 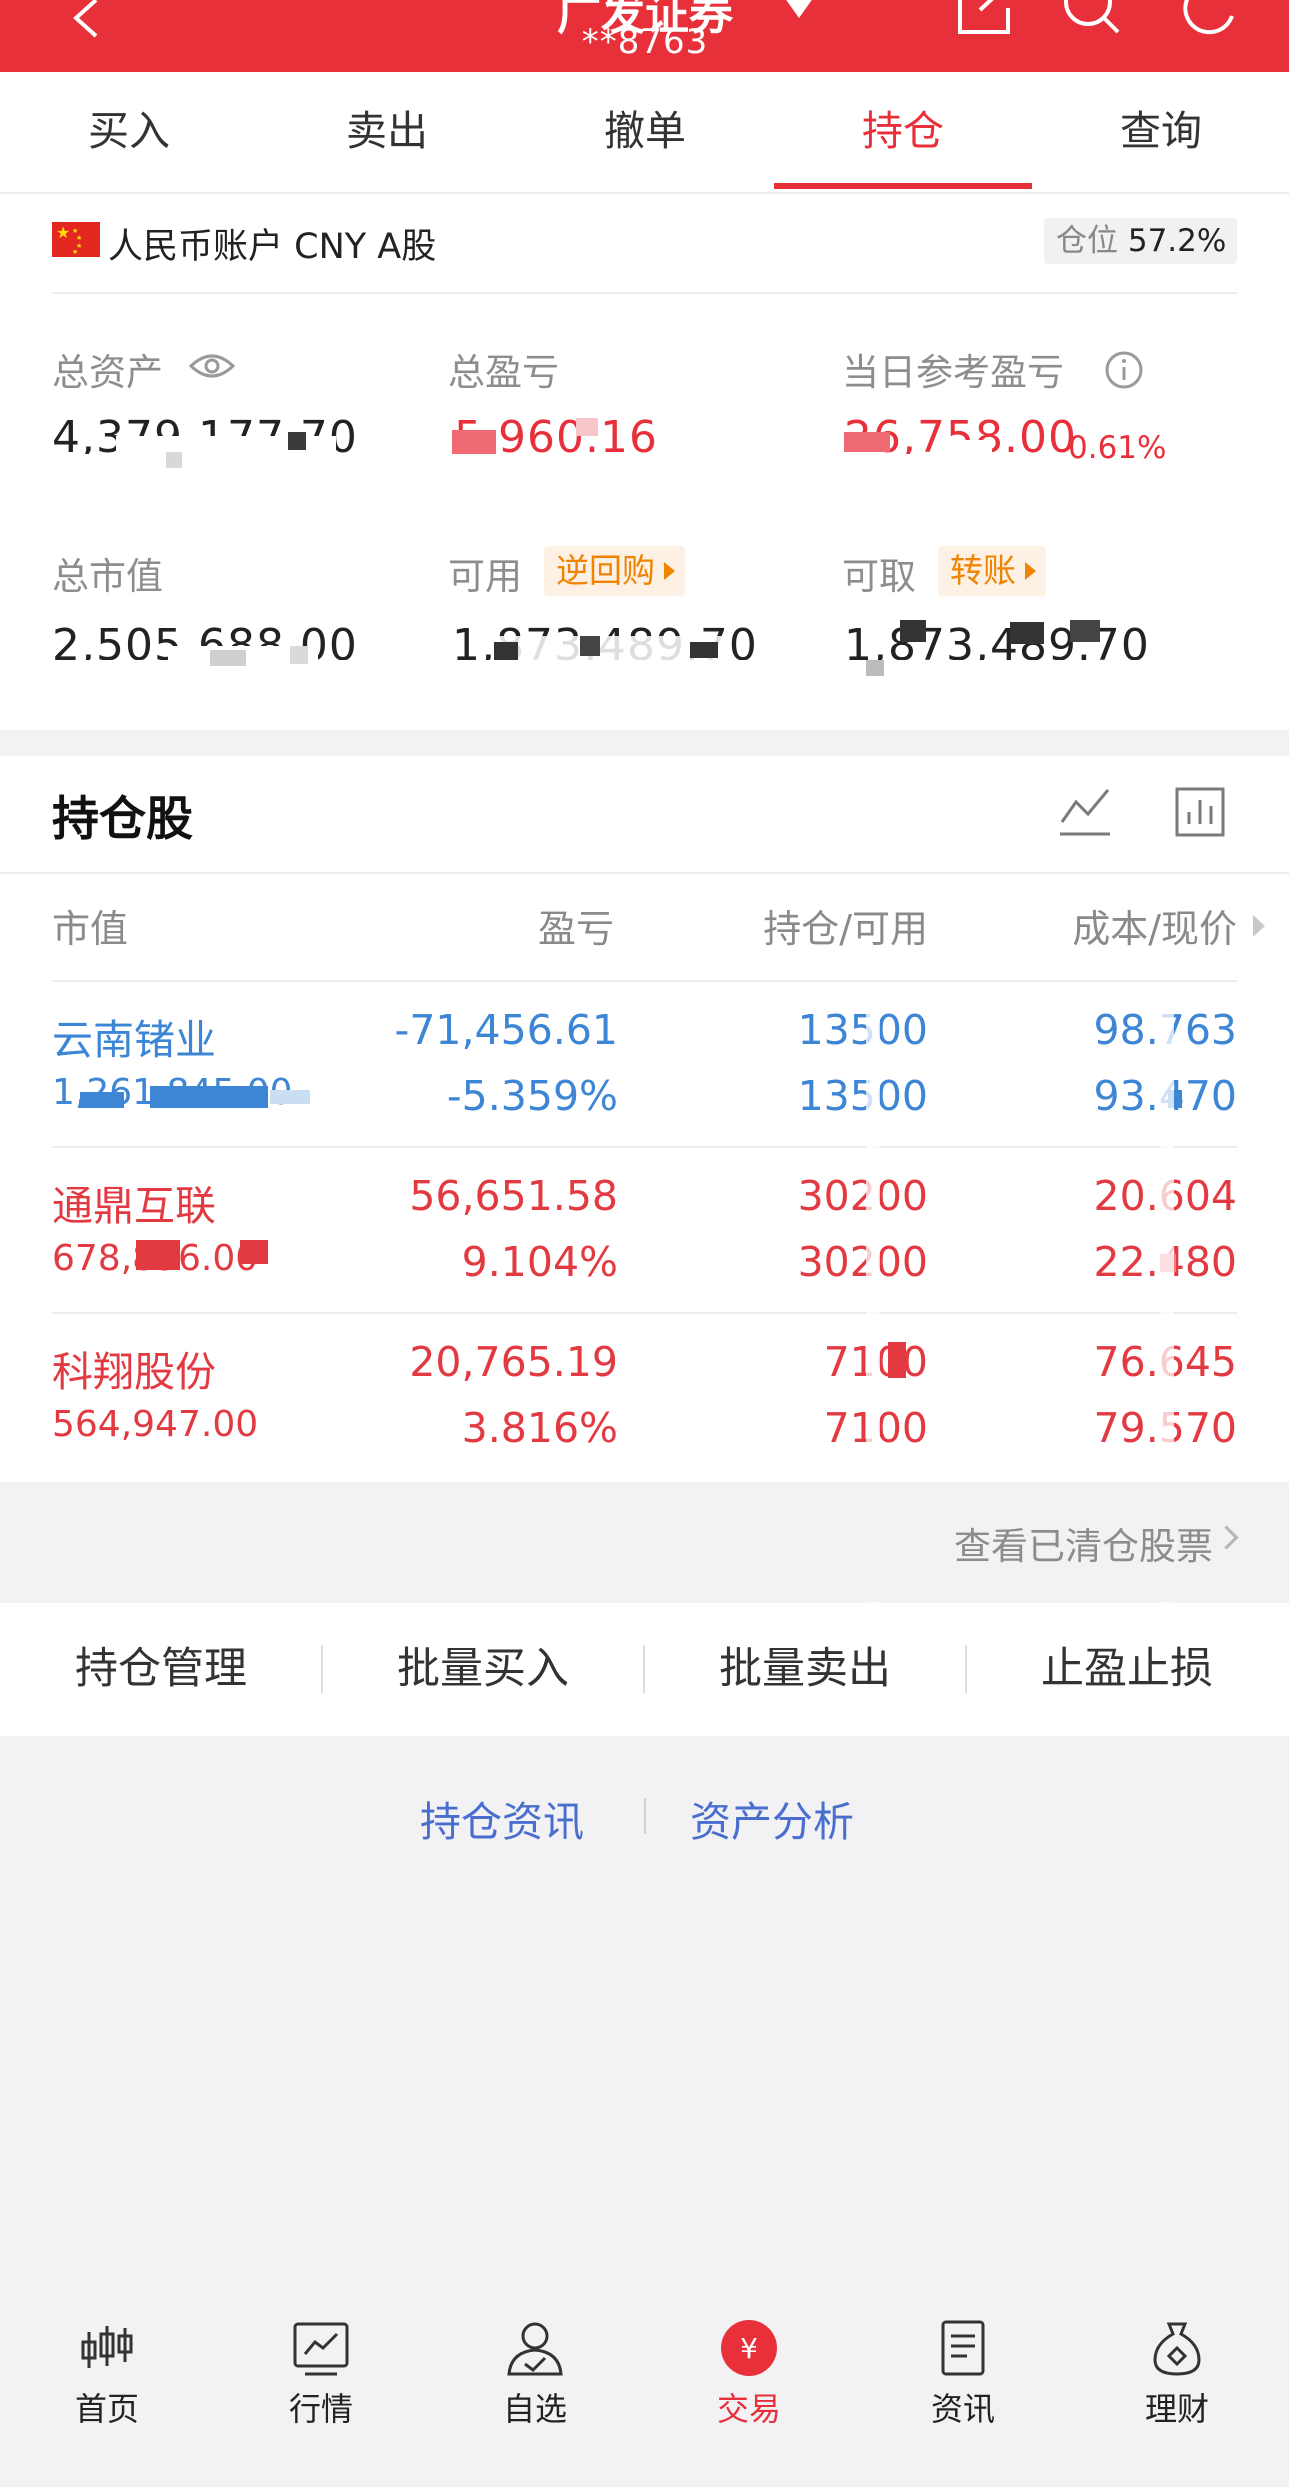 I want to click on chevron-right-icon, so click(x=1030, y=571).